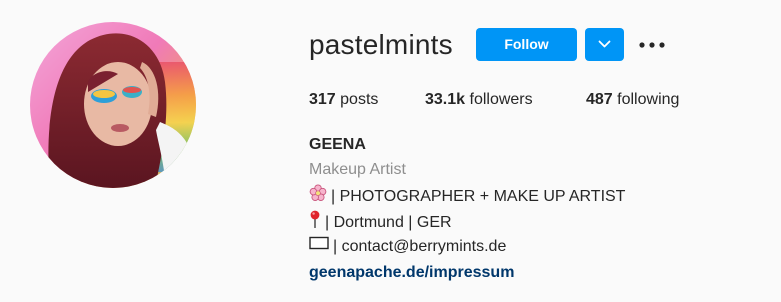 Image resolution: width=781 pixels, height=302 pixels. I want to click on bio-line-occupation: | PHOTOGRAPHER + MAKE UP ARTIST, so click(467, 196).